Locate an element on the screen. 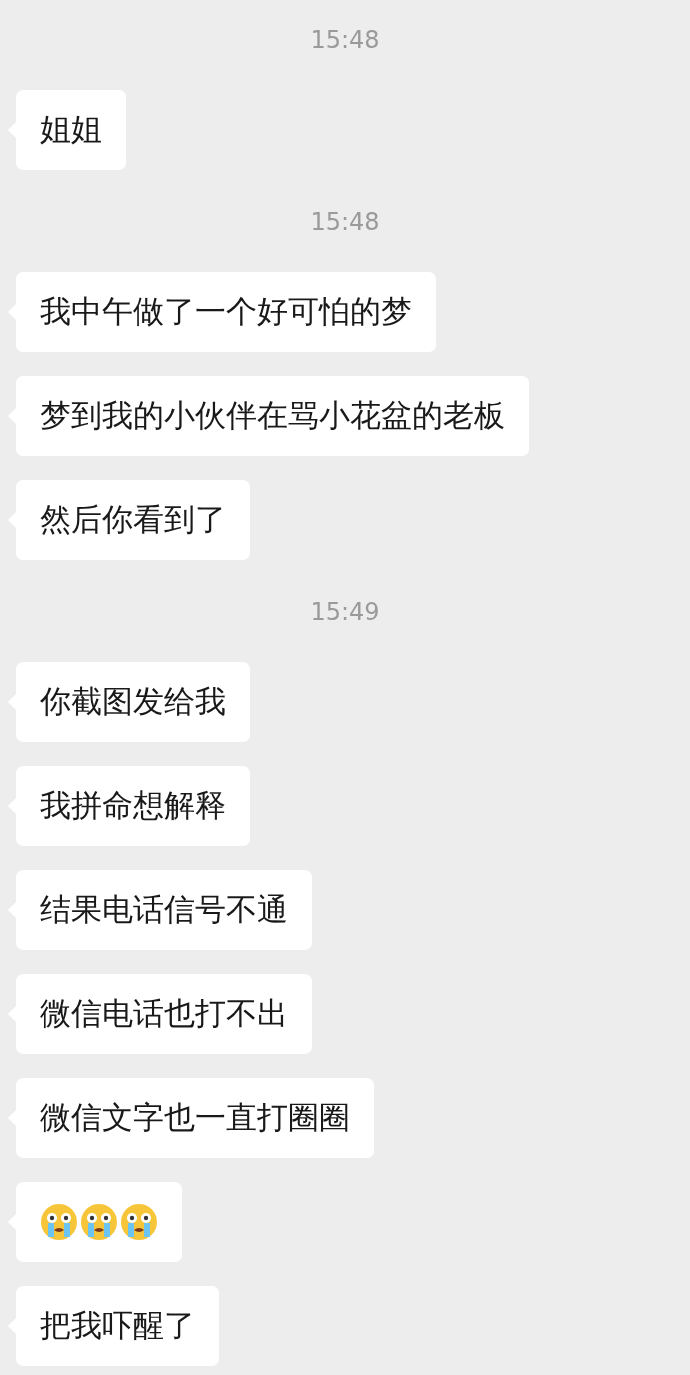  message-text: 把我吓醒了 is located at coordinates (117, 1325).